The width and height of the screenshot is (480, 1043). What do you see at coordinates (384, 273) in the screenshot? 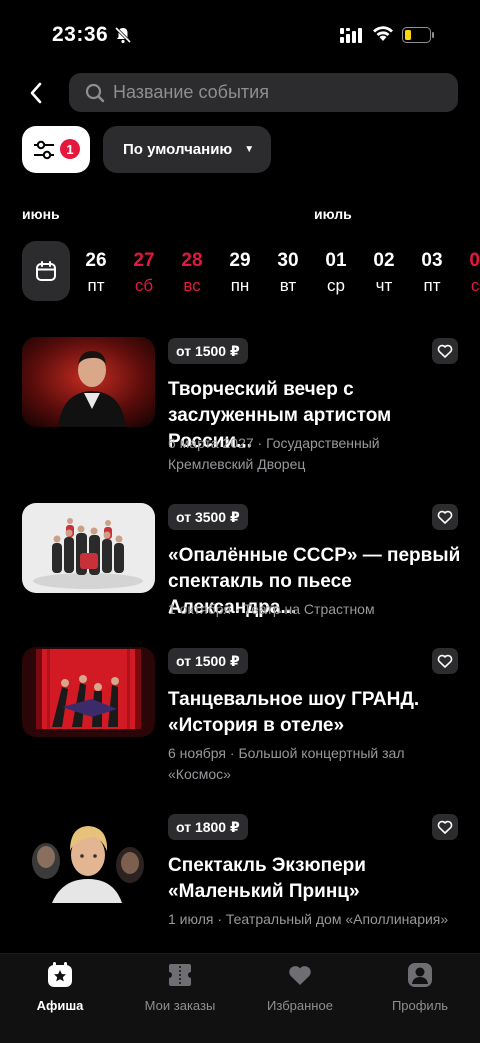
I see `date-item: 02 чт` at bounding box center [384, 273].